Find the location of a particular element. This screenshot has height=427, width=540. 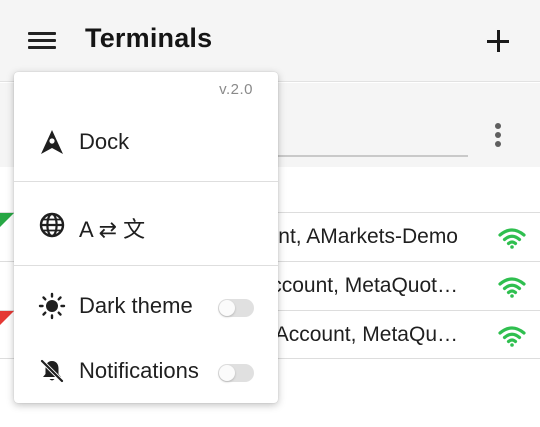

sun-icon is located at coordinates (52, 306).